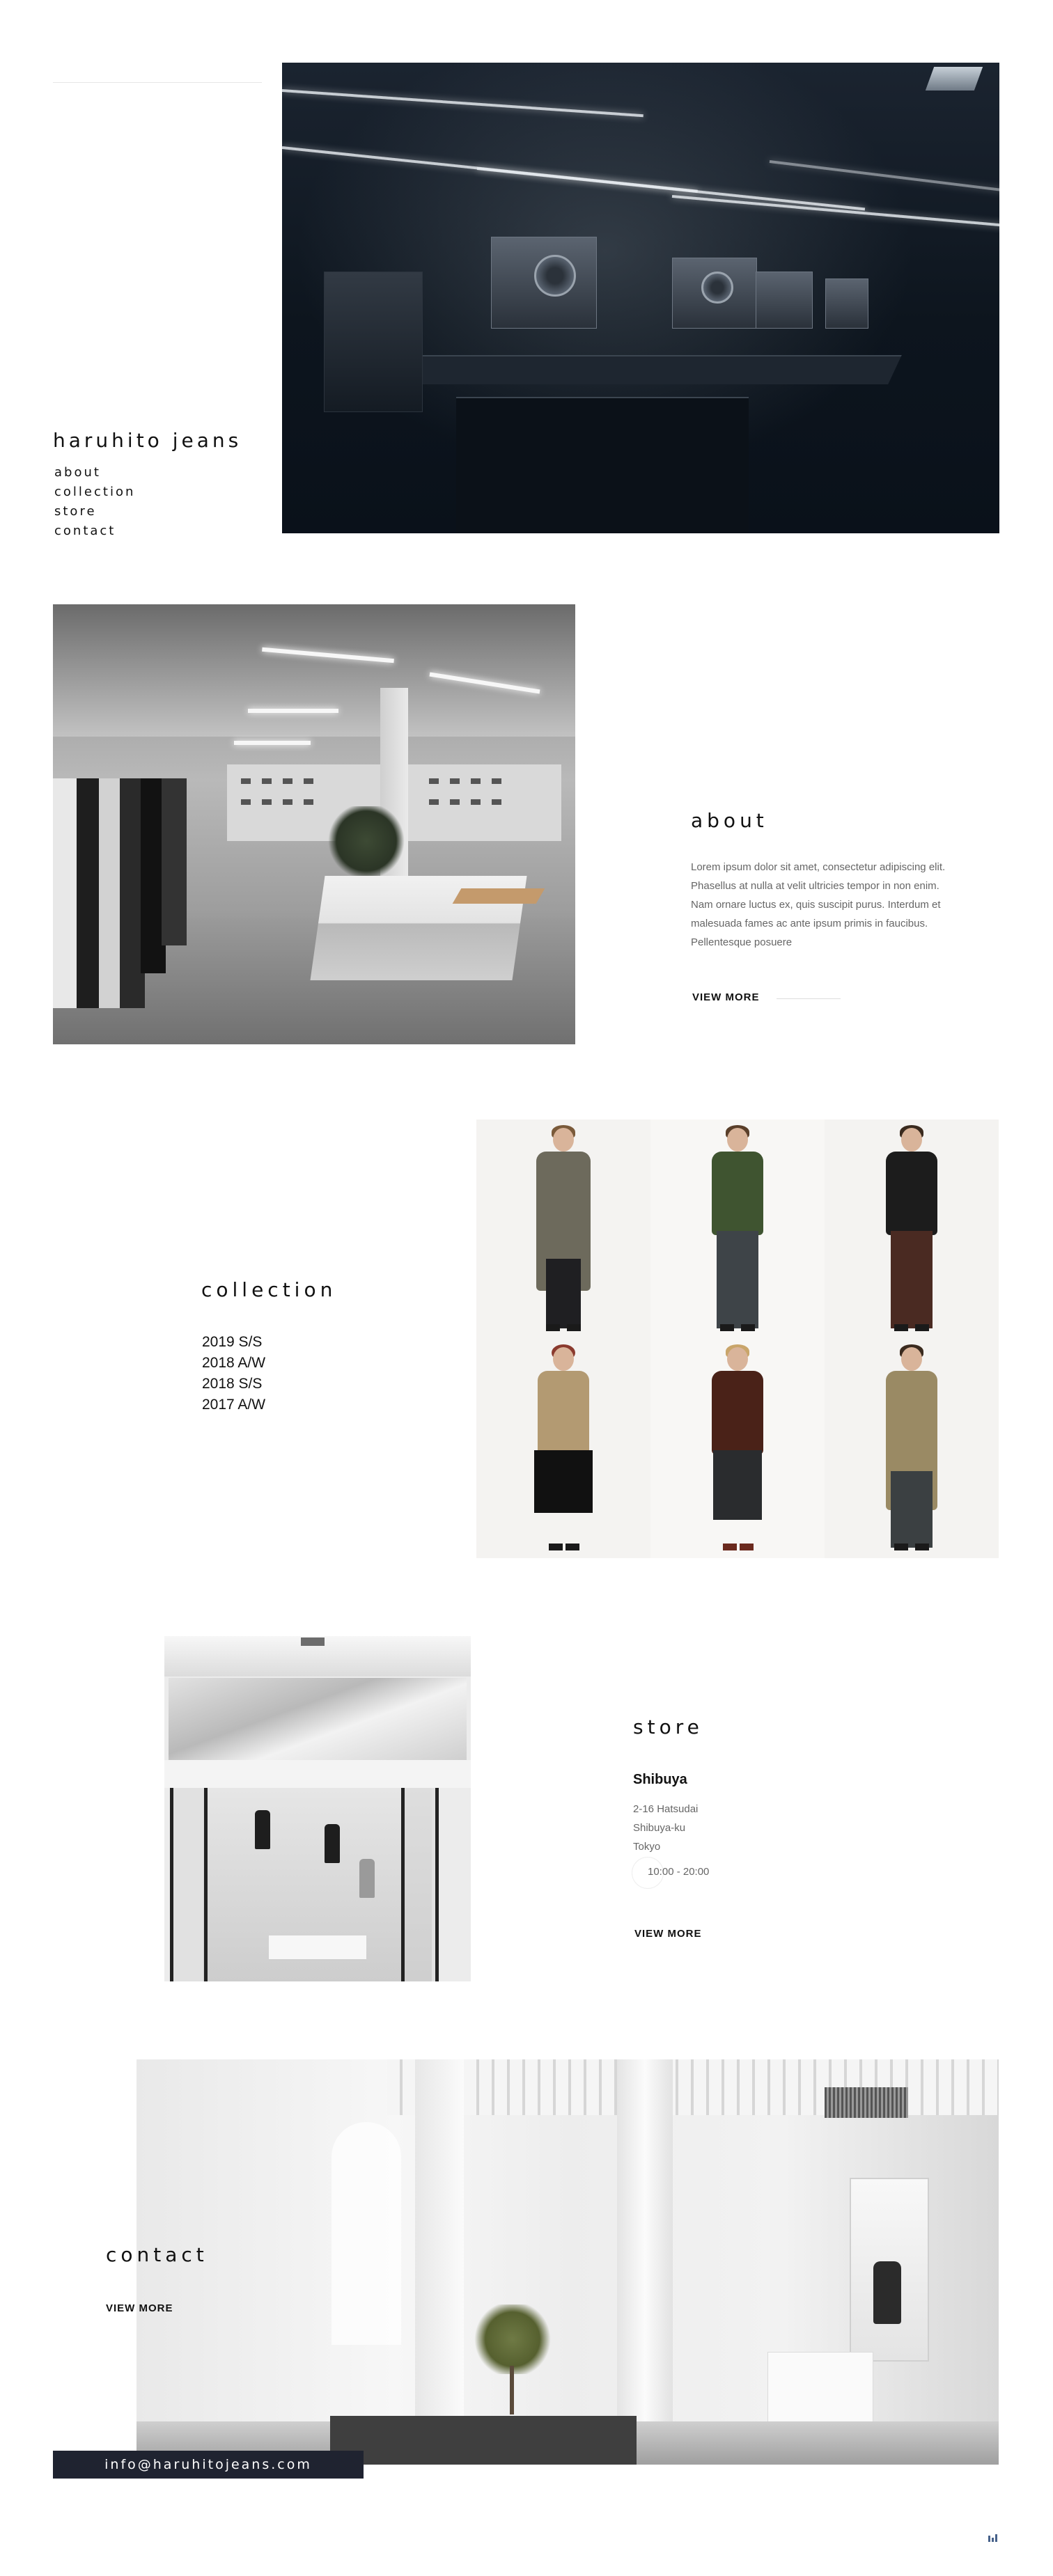  I want to click on contact-title: contact, so click(157, 2254).